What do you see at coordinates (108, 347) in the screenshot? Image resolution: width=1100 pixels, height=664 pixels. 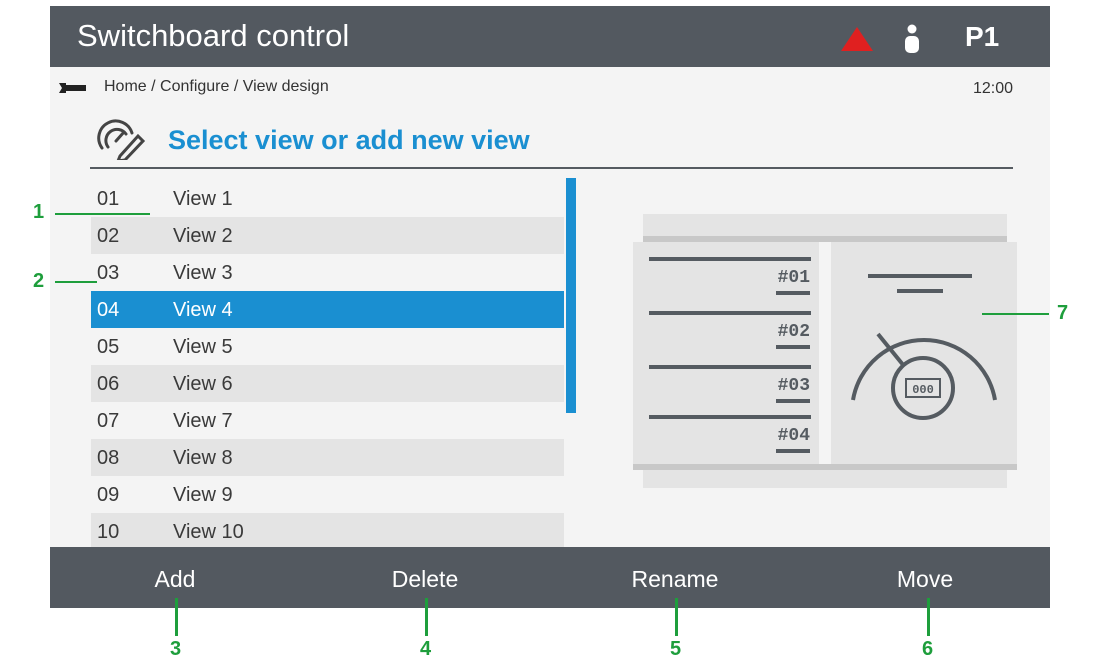 I see `view-number: 05` at bounding box center [108, 347].